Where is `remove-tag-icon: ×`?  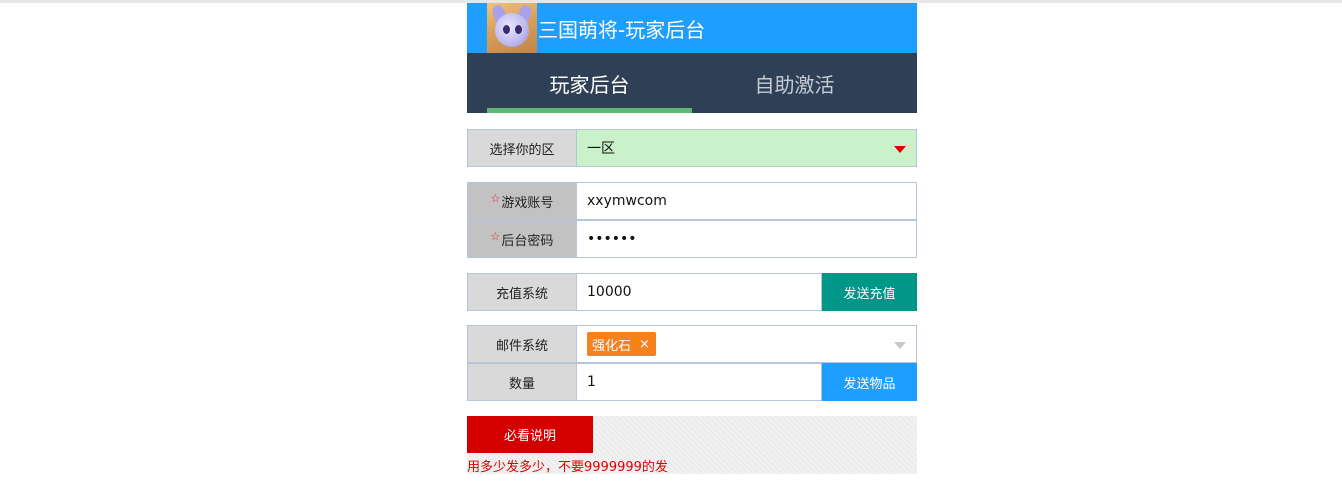 remove-tag-icon: × is located at coordinates (644, 344).